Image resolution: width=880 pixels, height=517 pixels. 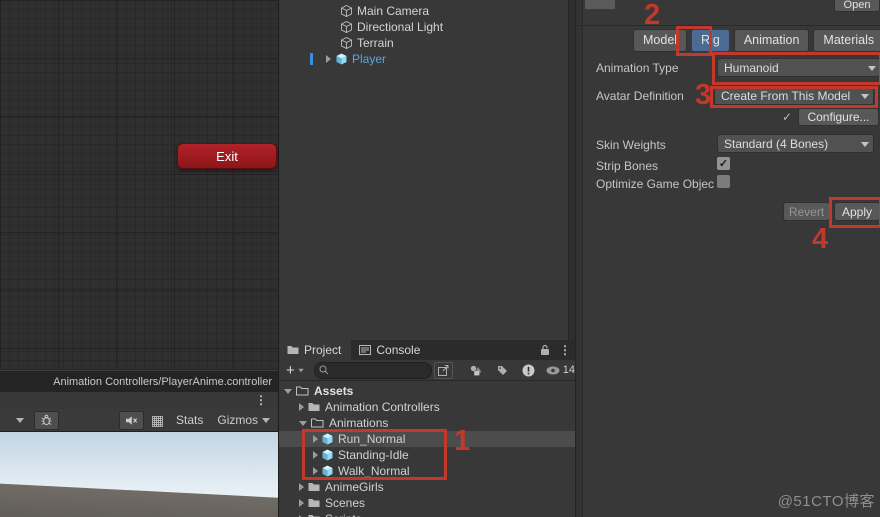 I want to click on tree-item-label: Assets, so click(x=334, y=391).